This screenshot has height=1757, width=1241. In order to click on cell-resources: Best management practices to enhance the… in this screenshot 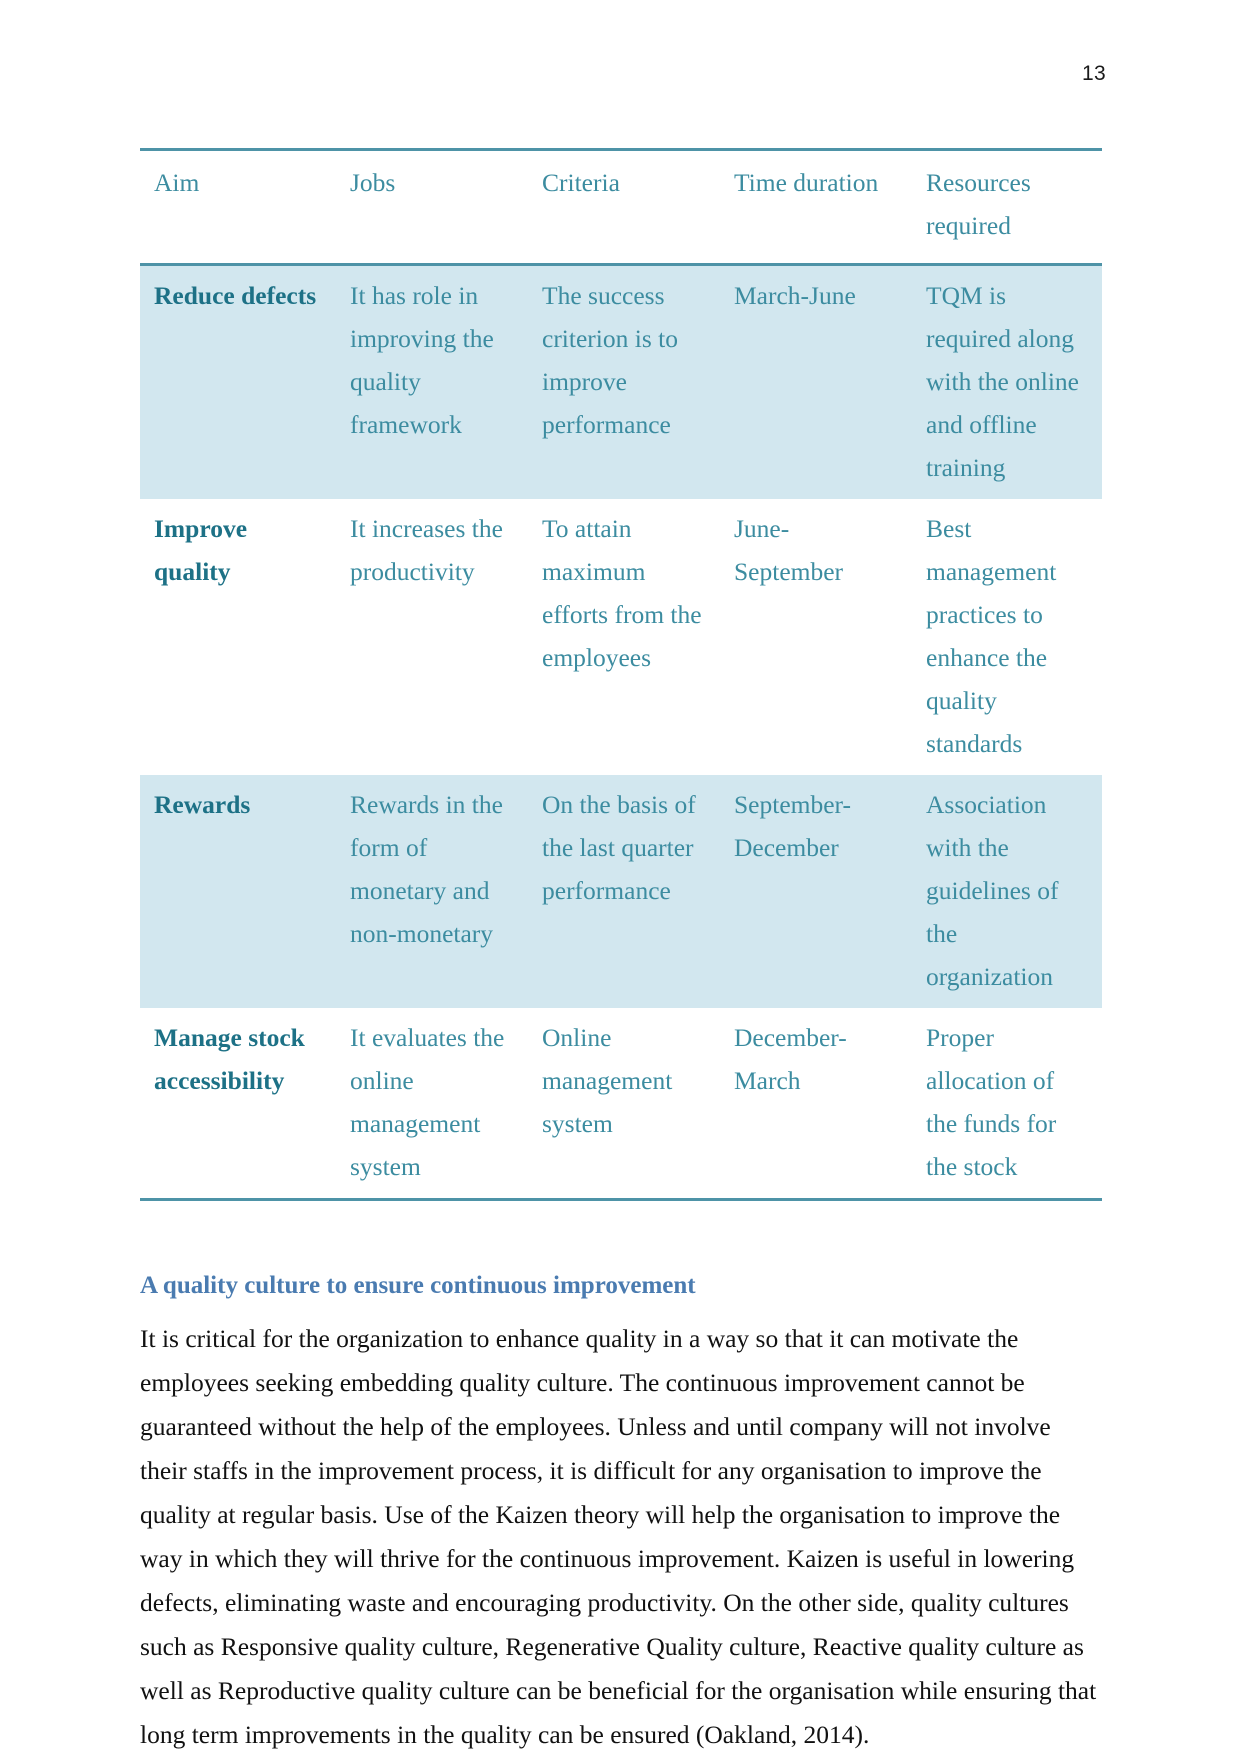, I will do `click(991, 636)`.